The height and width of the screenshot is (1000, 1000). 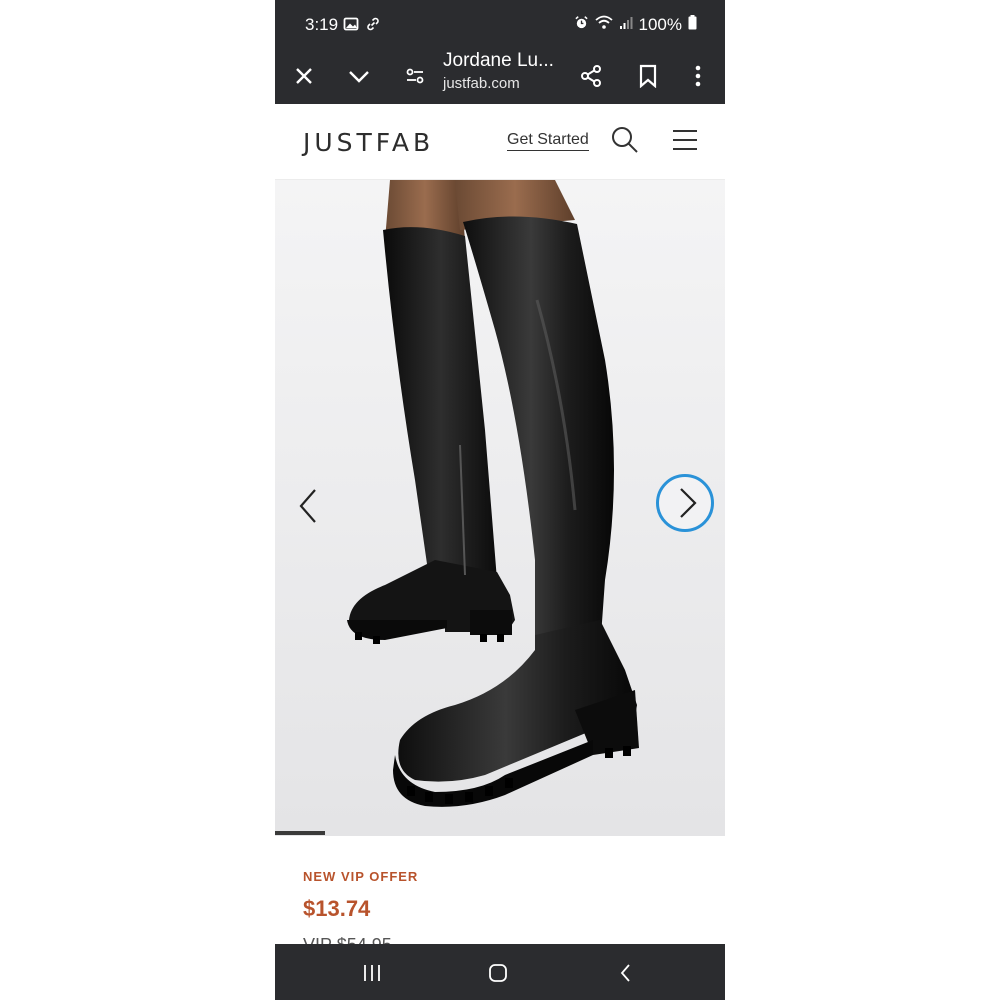 I want to click on justfab-logo: JUSTFAB, so click(x=368, y=142).